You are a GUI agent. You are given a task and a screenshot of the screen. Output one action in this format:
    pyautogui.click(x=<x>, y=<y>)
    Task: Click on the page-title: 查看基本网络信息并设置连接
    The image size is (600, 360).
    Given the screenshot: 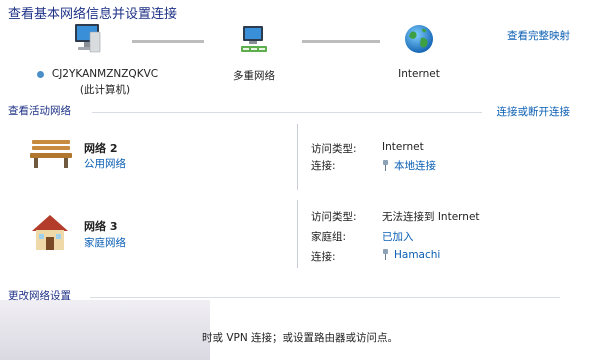 What is the action you would take?
    pyautogui.click(x=93, y=14)
    